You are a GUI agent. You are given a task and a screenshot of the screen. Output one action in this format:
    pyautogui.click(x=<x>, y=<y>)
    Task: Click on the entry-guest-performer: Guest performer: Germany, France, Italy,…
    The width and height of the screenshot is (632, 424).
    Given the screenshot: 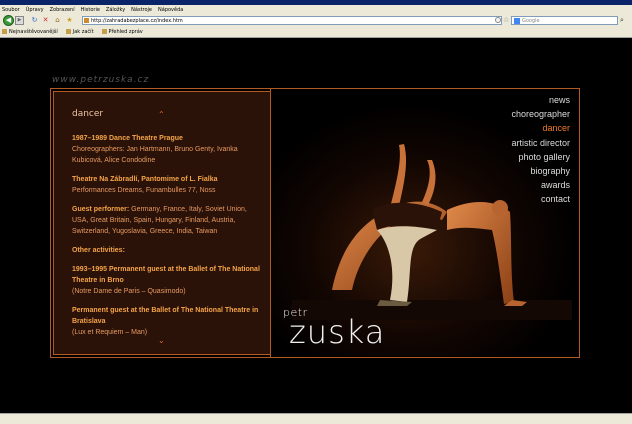 What is the action you would take?
    pyautogui.click(x=168, y=220)
    